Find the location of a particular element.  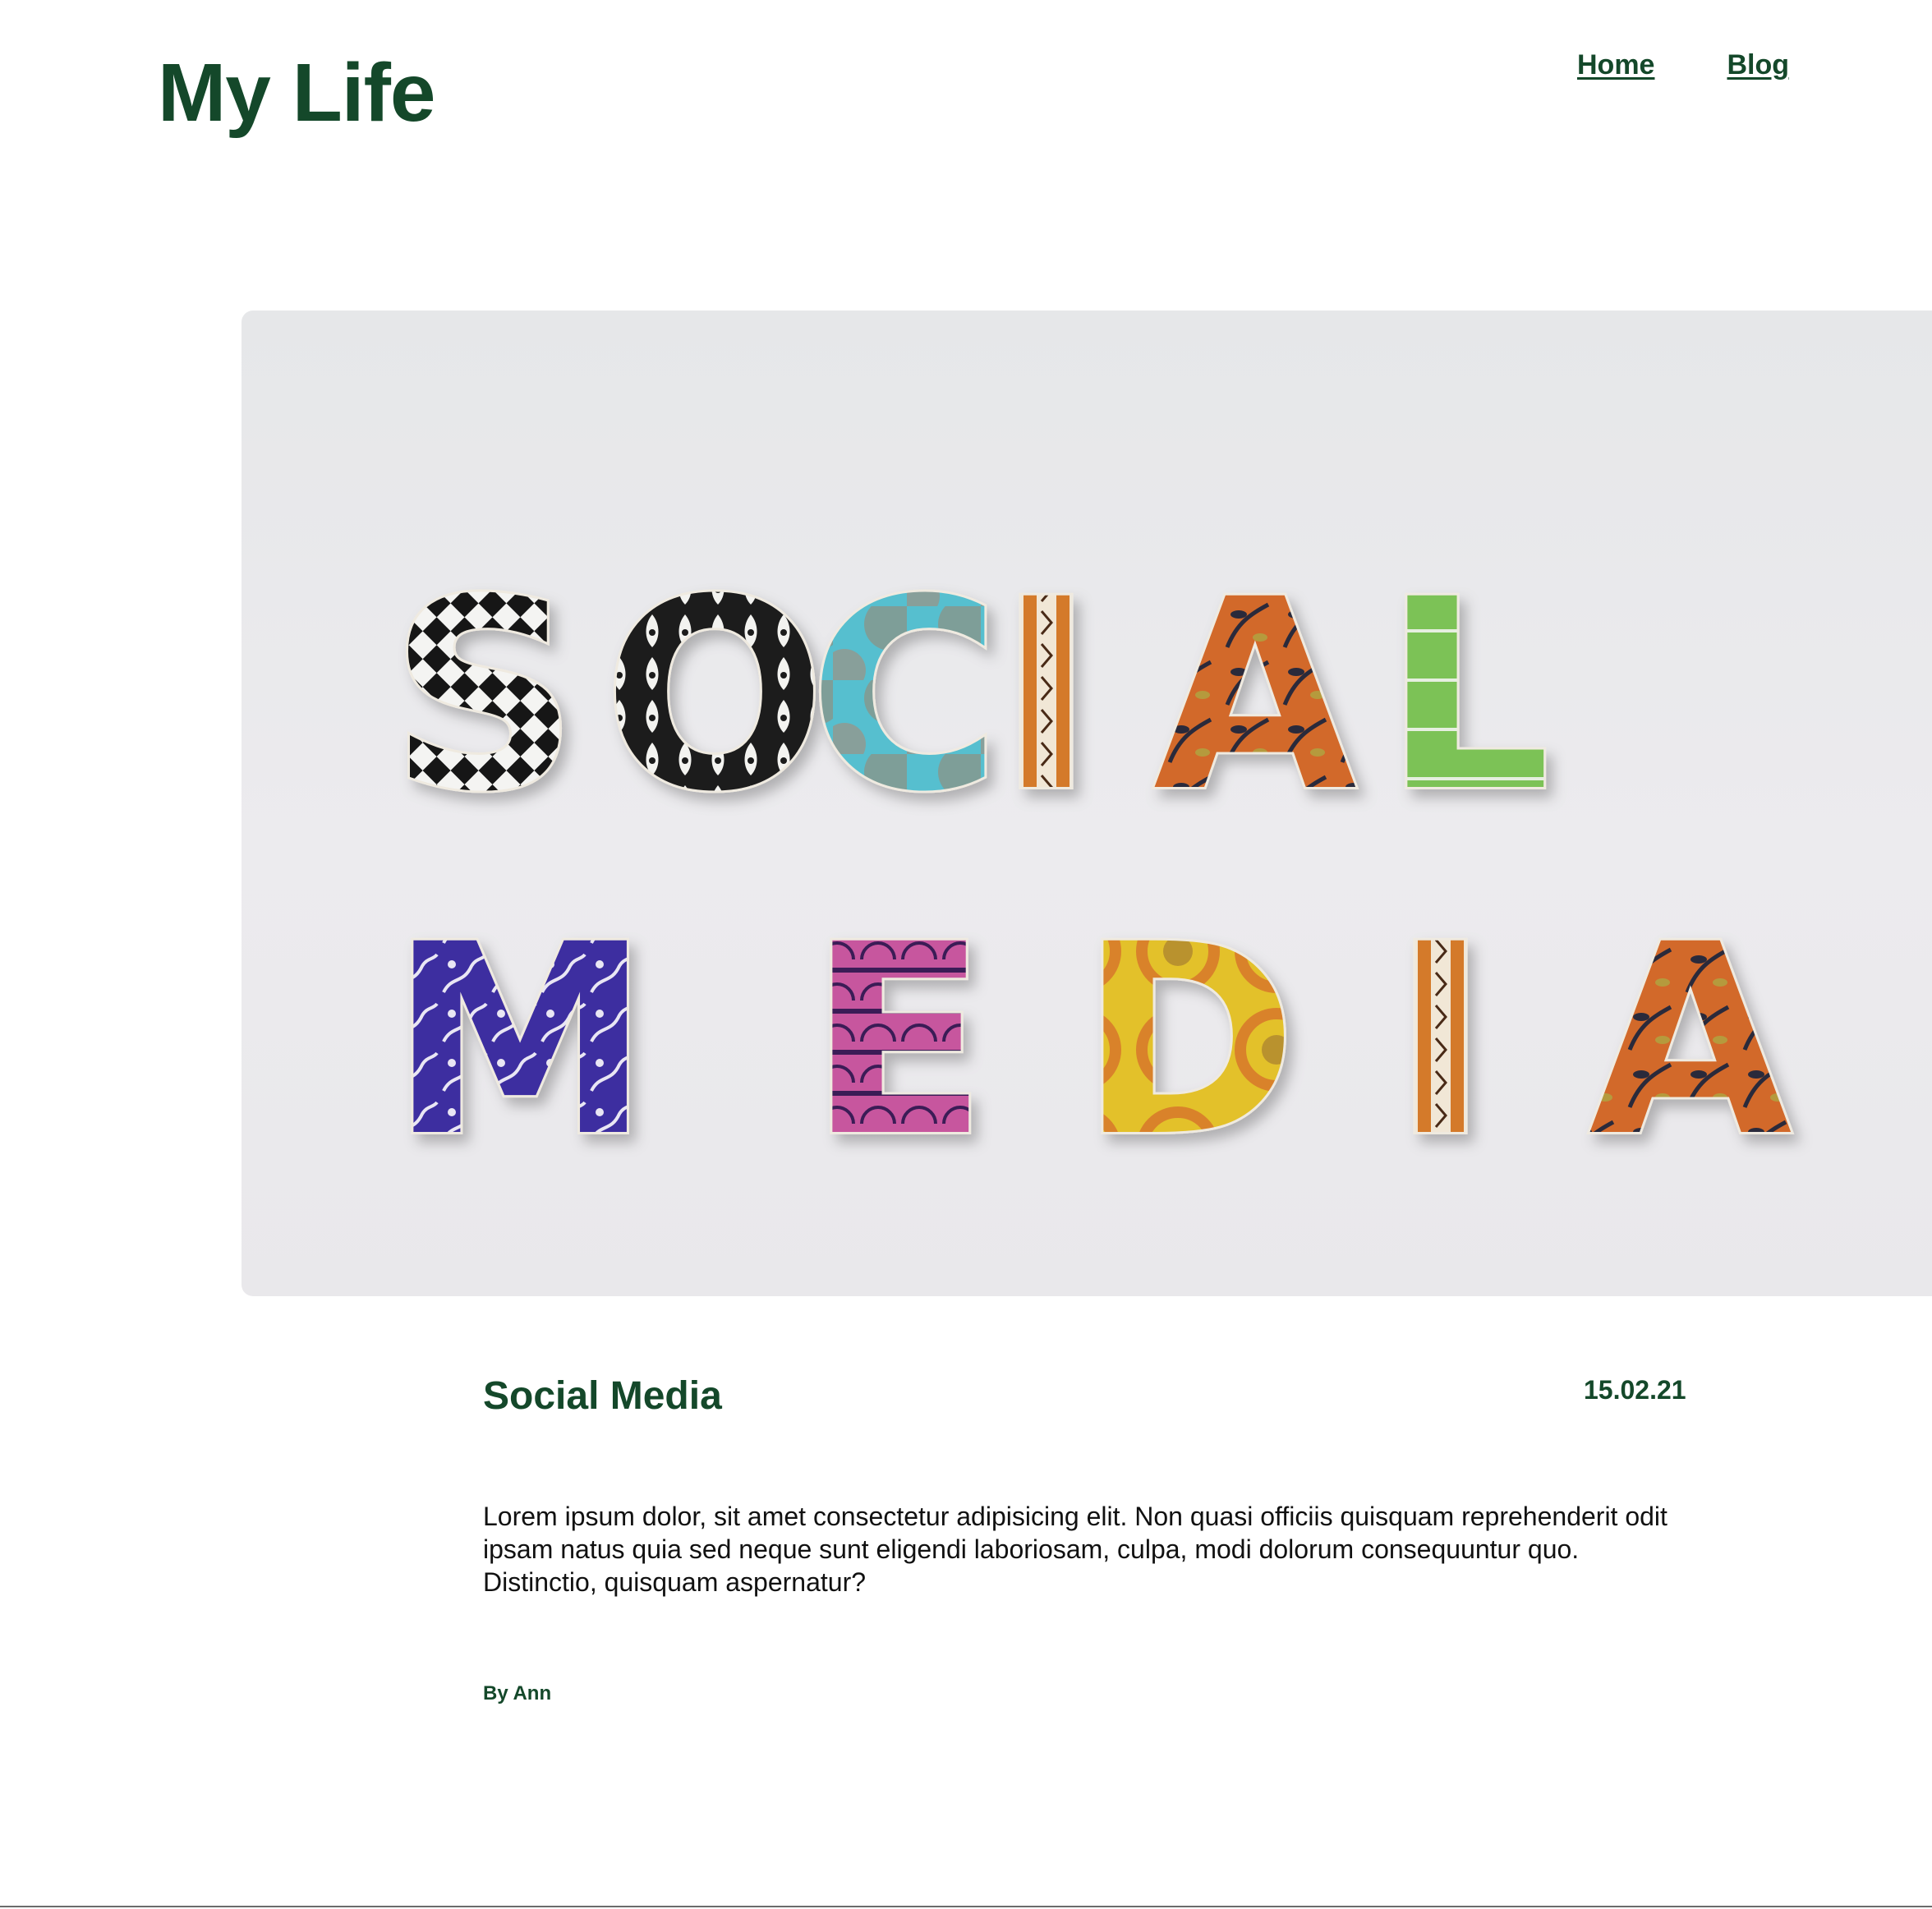

letter-i-2: I is located at coordinates (1440, 1041).